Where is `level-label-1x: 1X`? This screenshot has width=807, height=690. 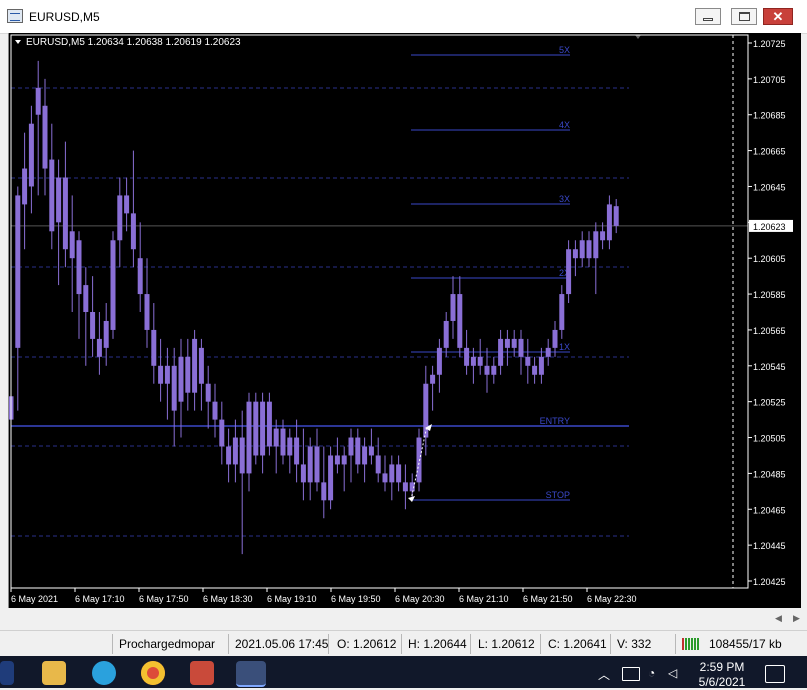
level-label-1x: 1X is located at coordinates (564, 347).